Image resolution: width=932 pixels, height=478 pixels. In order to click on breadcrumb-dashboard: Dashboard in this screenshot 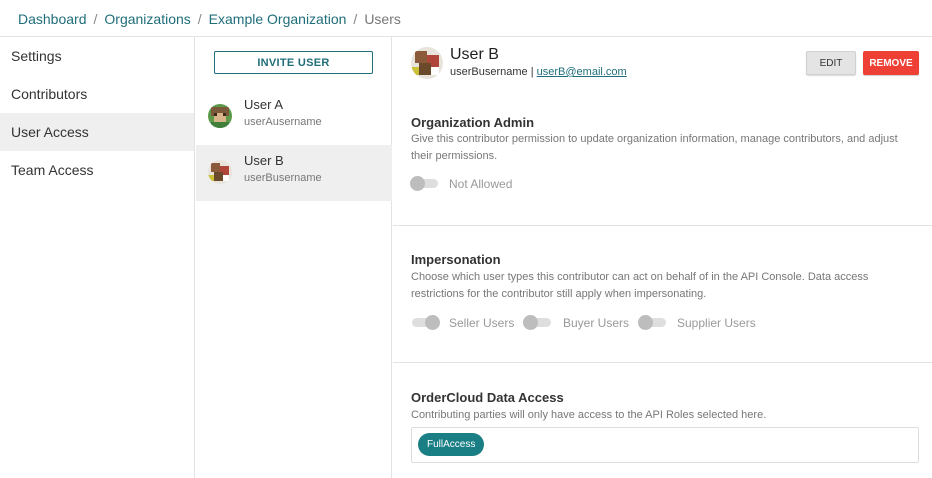, I will do `click(52, 19)`.